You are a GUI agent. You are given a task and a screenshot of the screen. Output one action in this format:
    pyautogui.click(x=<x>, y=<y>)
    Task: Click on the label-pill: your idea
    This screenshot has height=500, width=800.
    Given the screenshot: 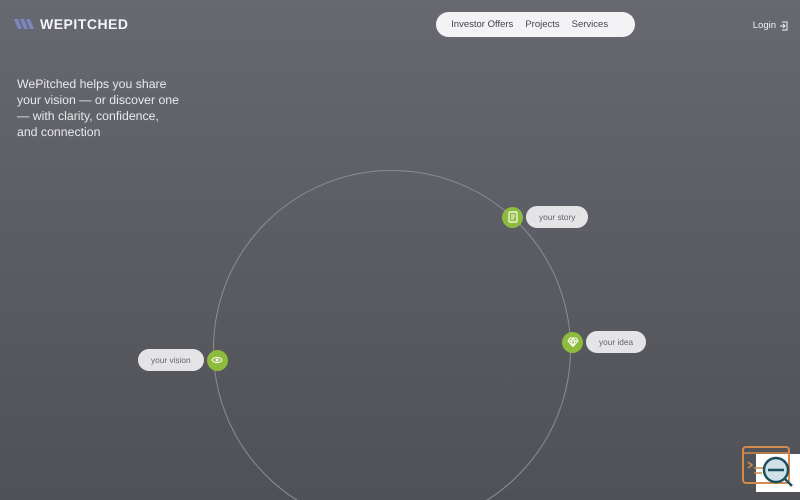 What is the action you would take?
    pyautogui.click(x=616, y=342)
    